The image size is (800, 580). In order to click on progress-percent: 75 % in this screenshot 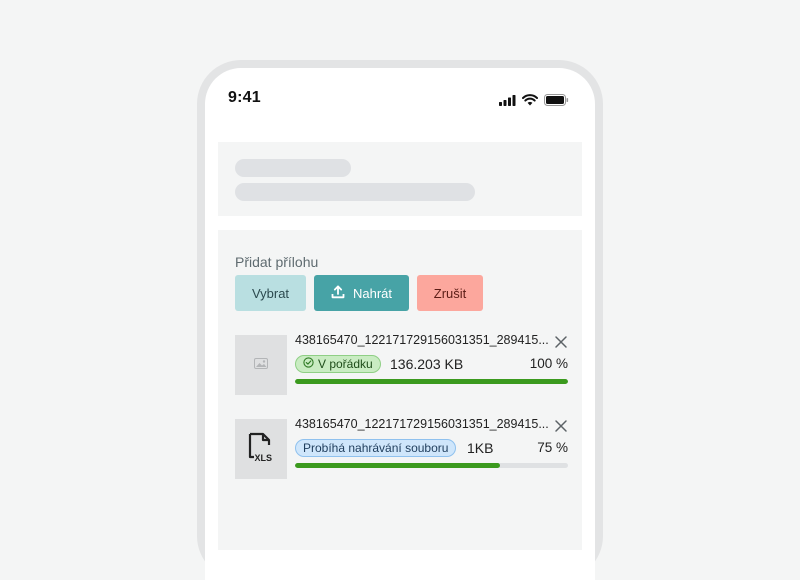, I will do `click(552, 447)`.